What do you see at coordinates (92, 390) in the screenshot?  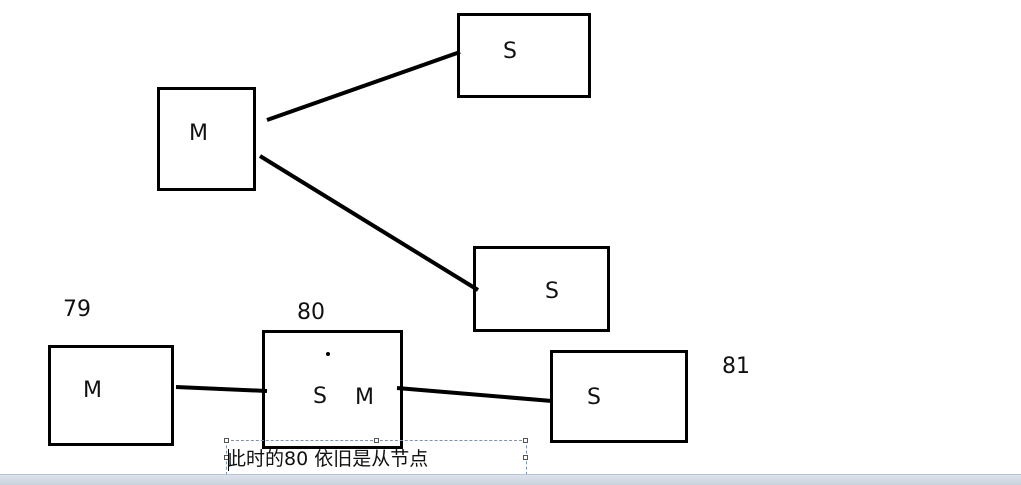 I see `node-79-label: M` at bounding box center [92, 390].